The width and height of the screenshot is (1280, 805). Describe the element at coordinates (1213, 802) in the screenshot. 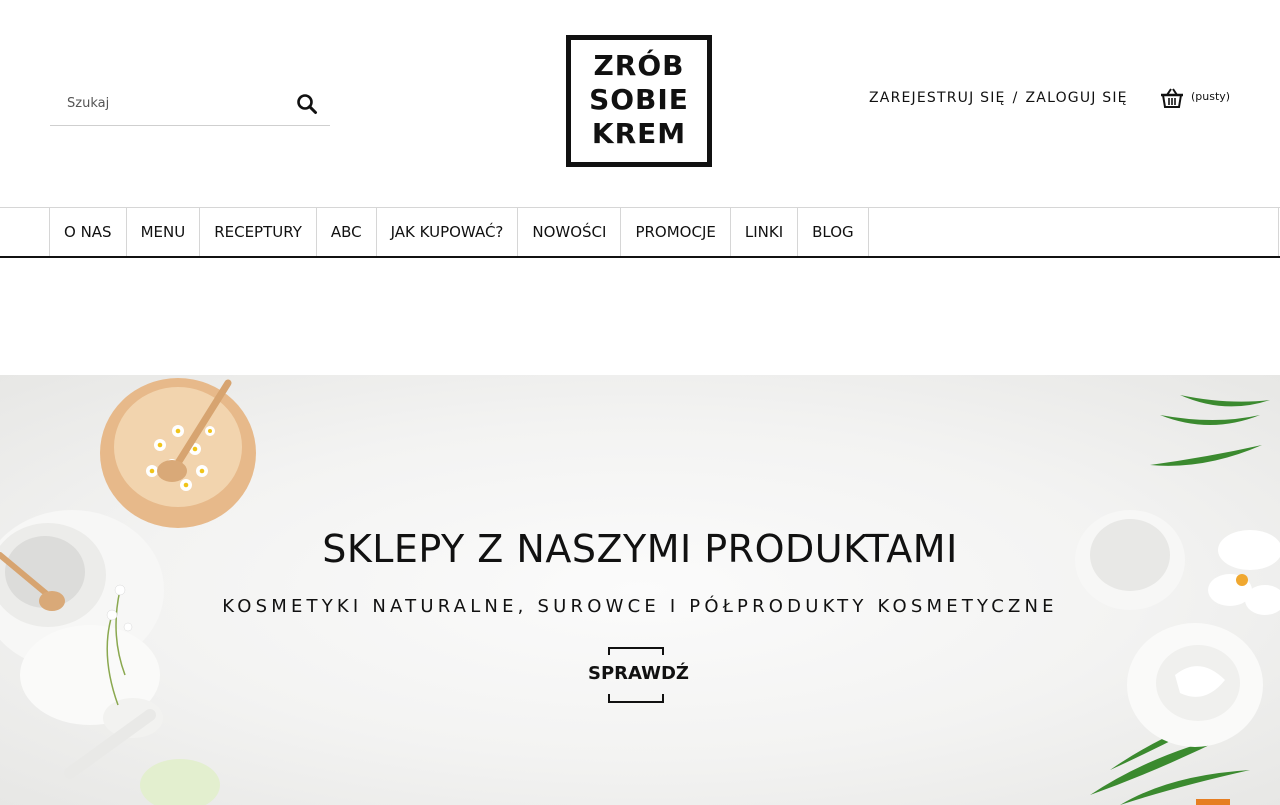

I see `scroll-top-tab` at that location.